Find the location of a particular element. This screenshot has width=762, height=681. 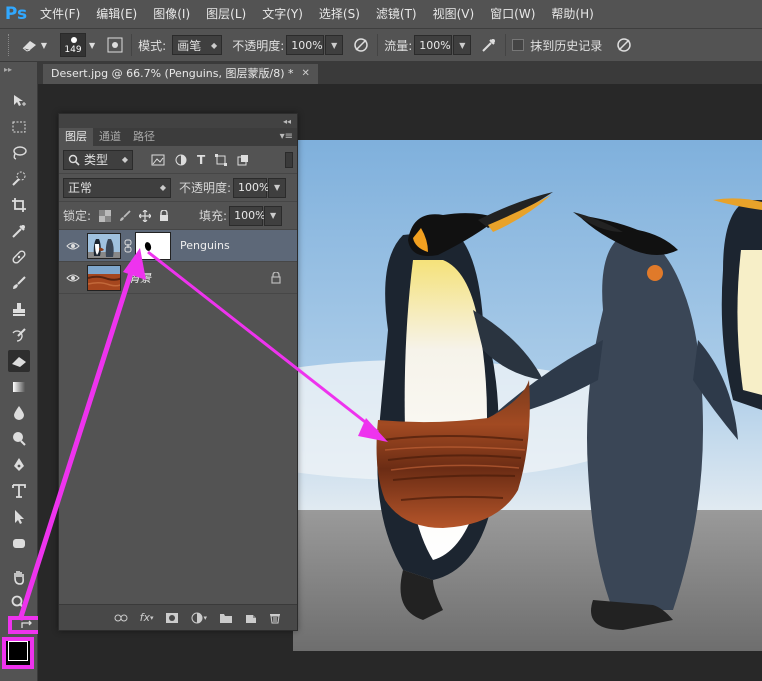

foreground-color-swatch is located at coordinates (18, 651).